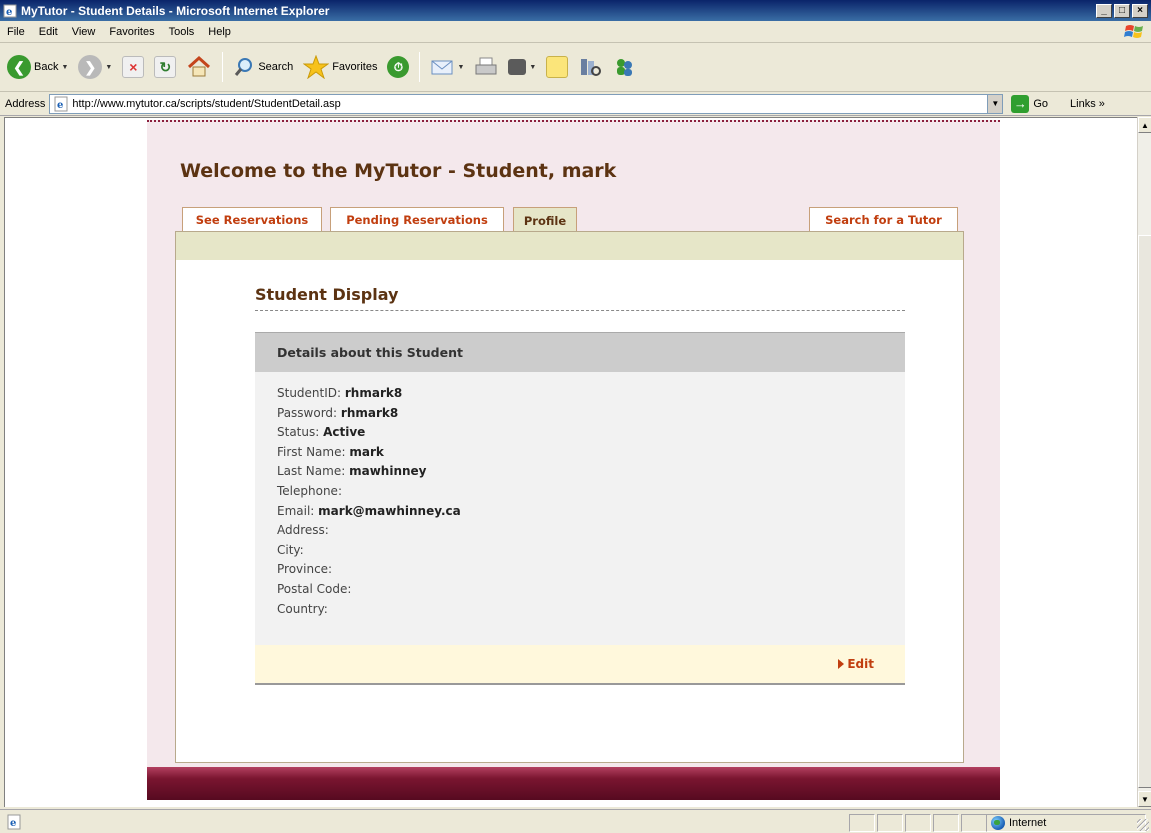 This screenshot has width=1151, height=833. Describe the element at coordinates (314, 588) in the screenshot. I see `detail-label: Postal Code:` at that location.